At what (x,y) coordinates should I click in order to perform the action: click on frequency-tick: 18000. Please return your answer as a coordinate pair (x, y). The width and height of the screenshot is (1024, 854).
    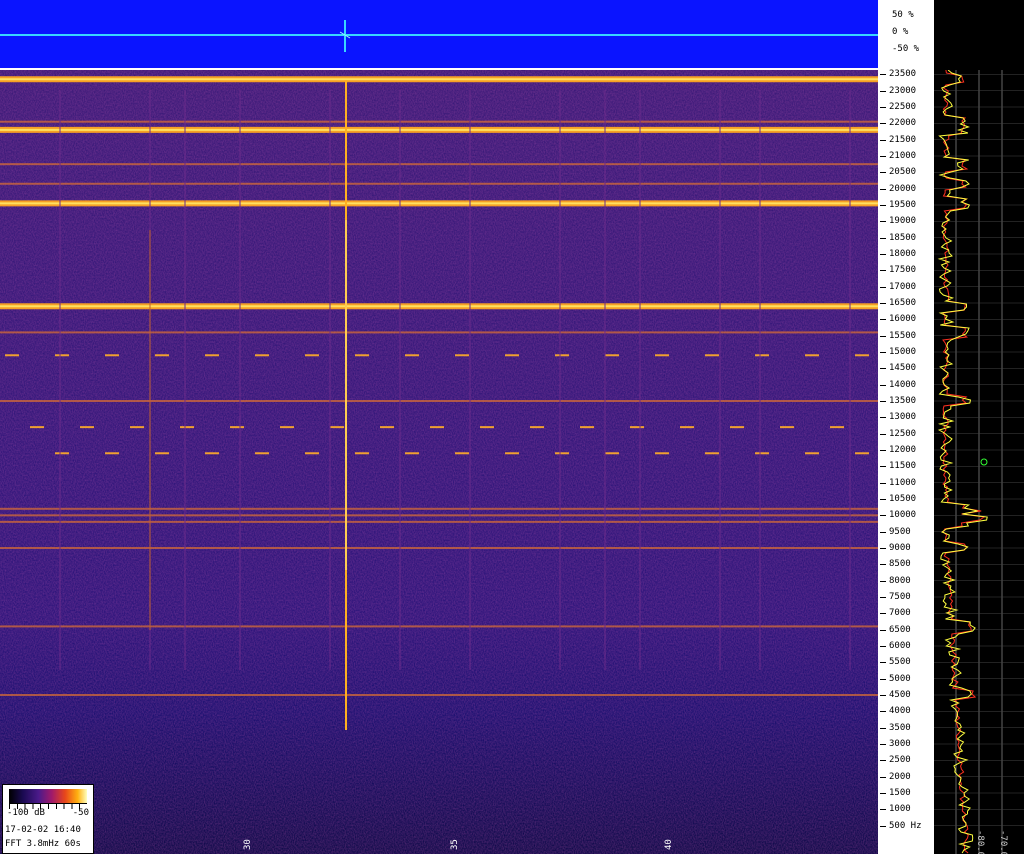
    Looking at the image, I should click on (906, 254).